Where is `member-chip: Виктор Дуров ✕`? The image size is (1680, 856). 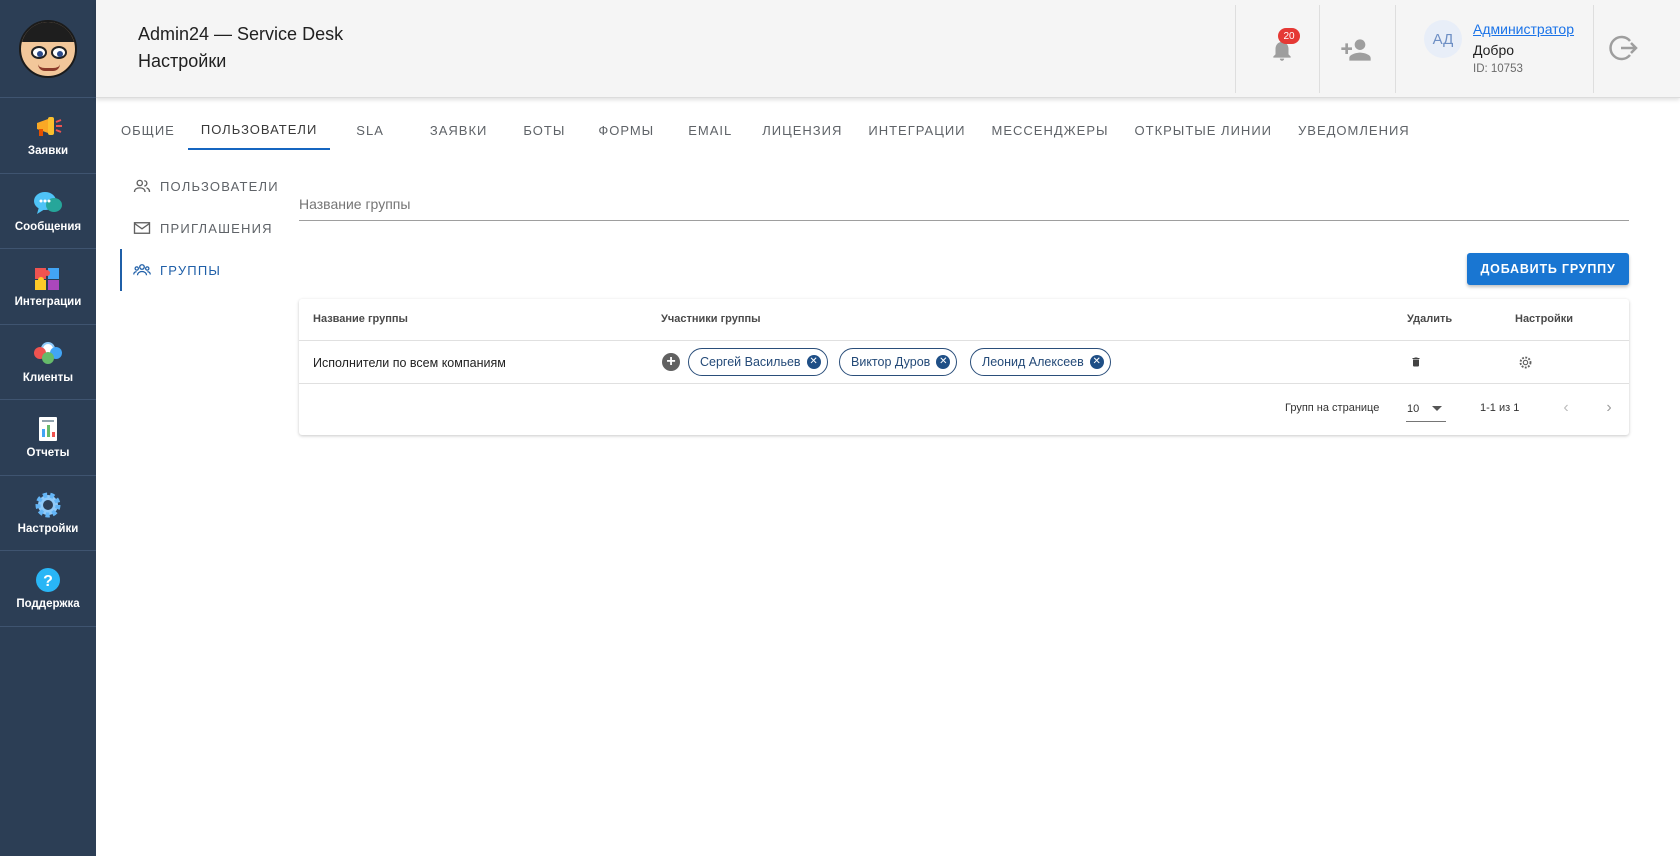
member-chip: Виктор Дуров ✕ is located at coordinates (898, 362).